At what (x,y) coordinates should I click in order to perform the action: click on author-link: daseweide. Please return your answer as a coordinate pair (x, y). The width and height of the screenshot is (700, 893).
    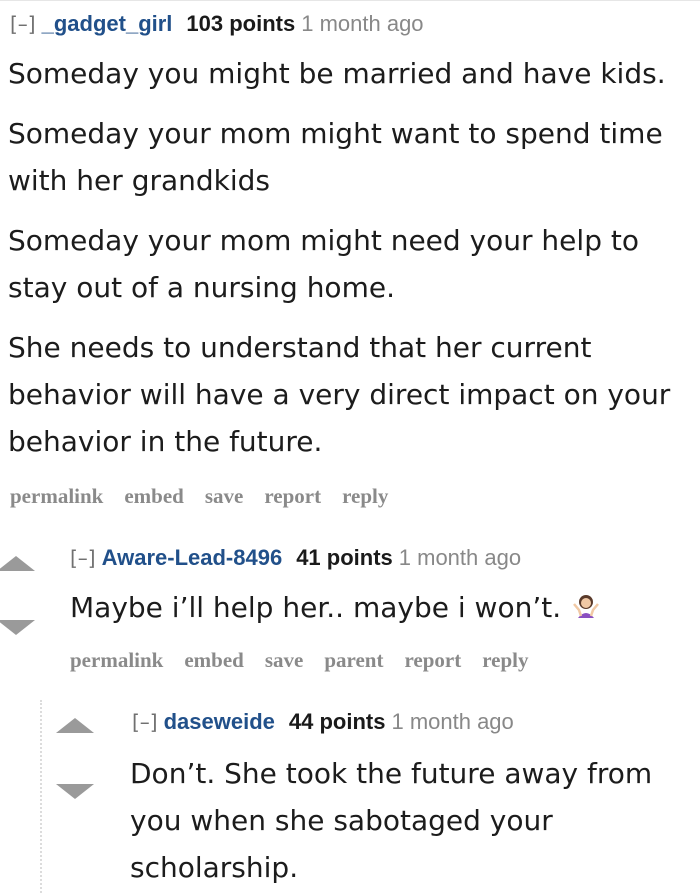
    Looking at the image, I should click on (219, 721).